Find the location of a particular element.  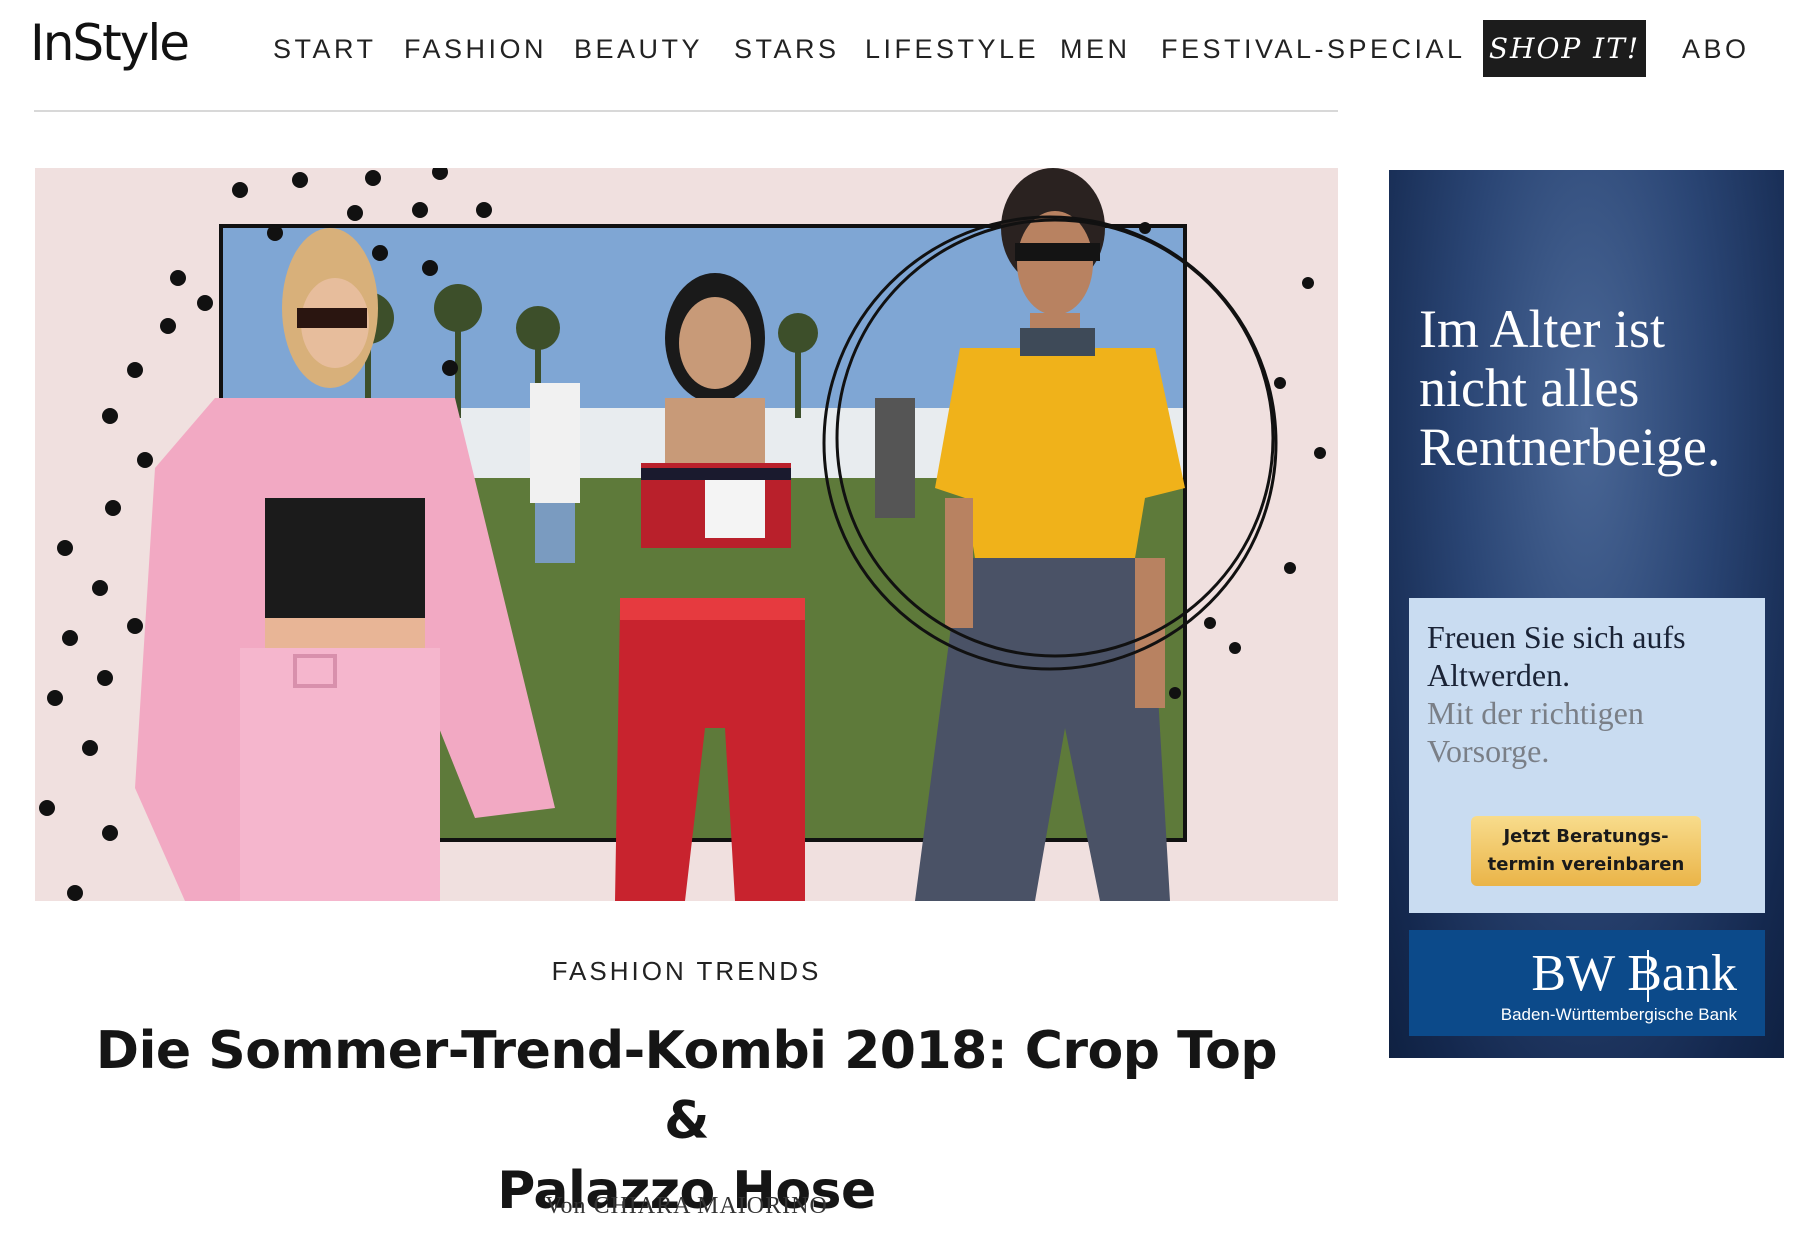

shop-it-button: SHOP IT! is located at coordinates (1564, 48).